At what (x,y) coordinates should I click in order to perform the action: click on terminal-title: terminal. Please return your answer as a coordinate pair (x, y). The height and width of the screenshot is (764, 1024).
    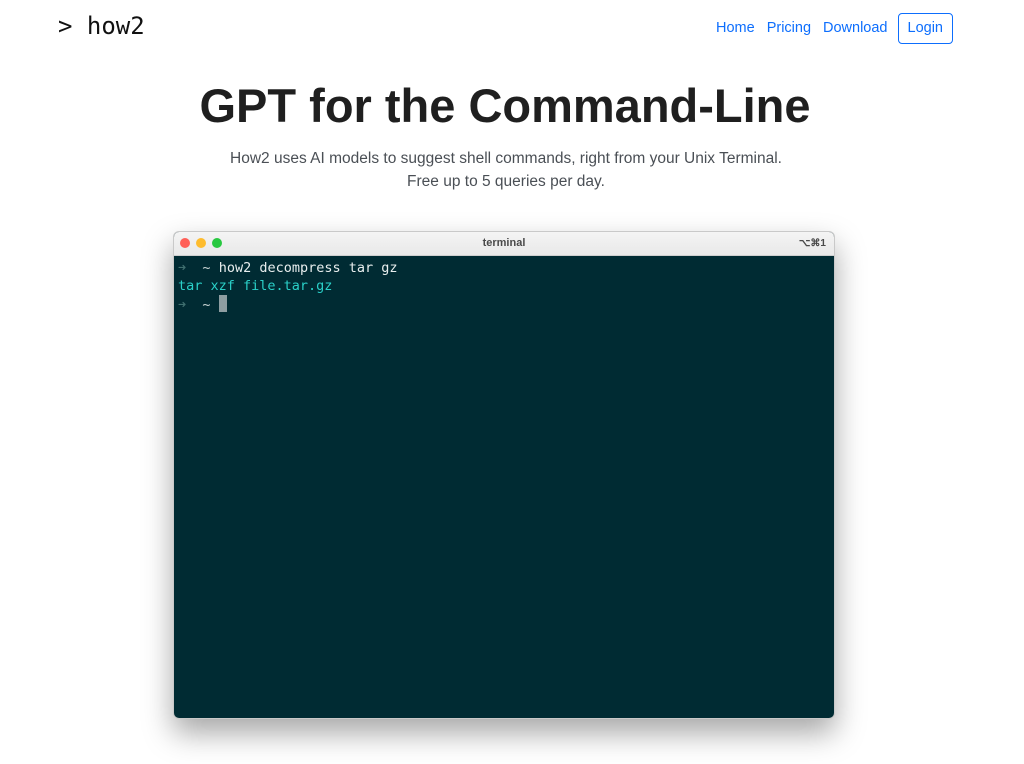
    Looking at the image, I should click on (504, 243).